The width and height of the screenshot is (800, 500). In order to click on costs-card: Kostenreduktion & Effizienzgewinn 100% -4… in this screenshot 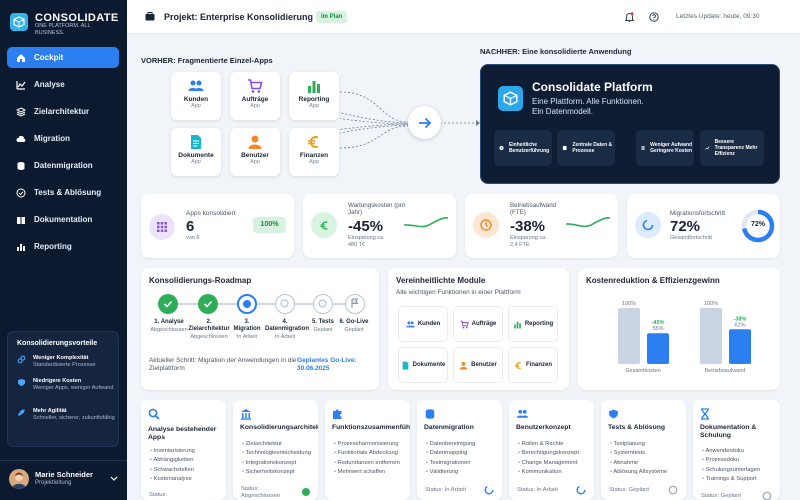, I will do `click(679, 329)`.